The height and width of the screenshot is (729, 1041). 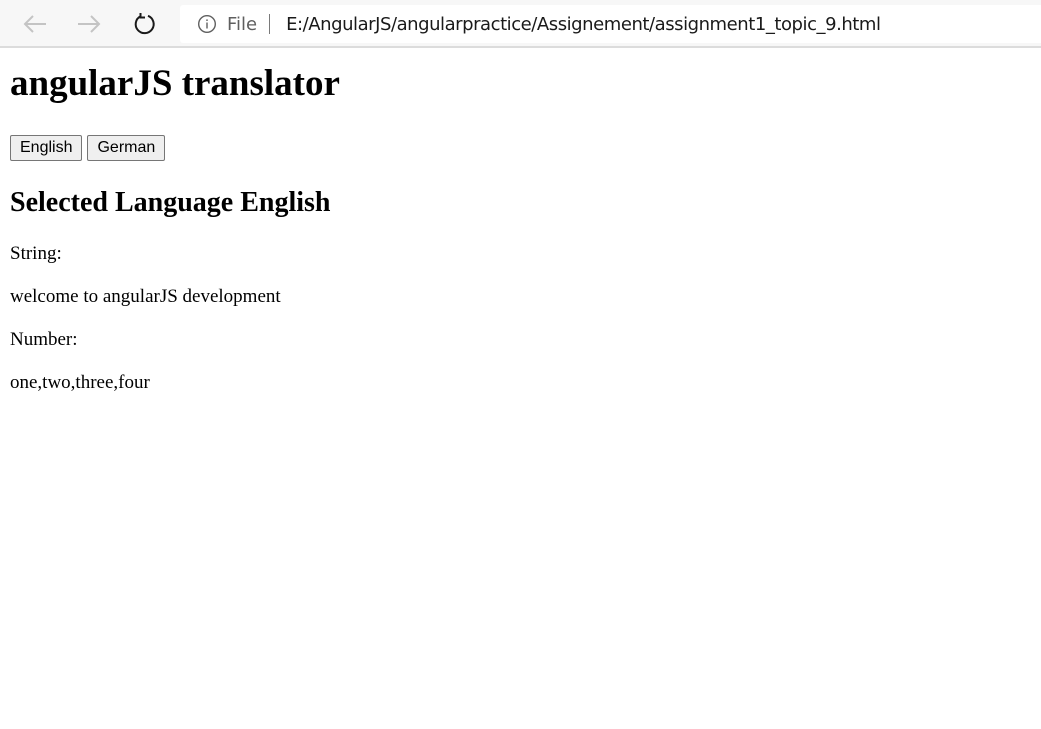 What do you see at coordinates (520, 148) in the screenshot?
I see `language-buttons: English German` at bounding box center [520, 148].